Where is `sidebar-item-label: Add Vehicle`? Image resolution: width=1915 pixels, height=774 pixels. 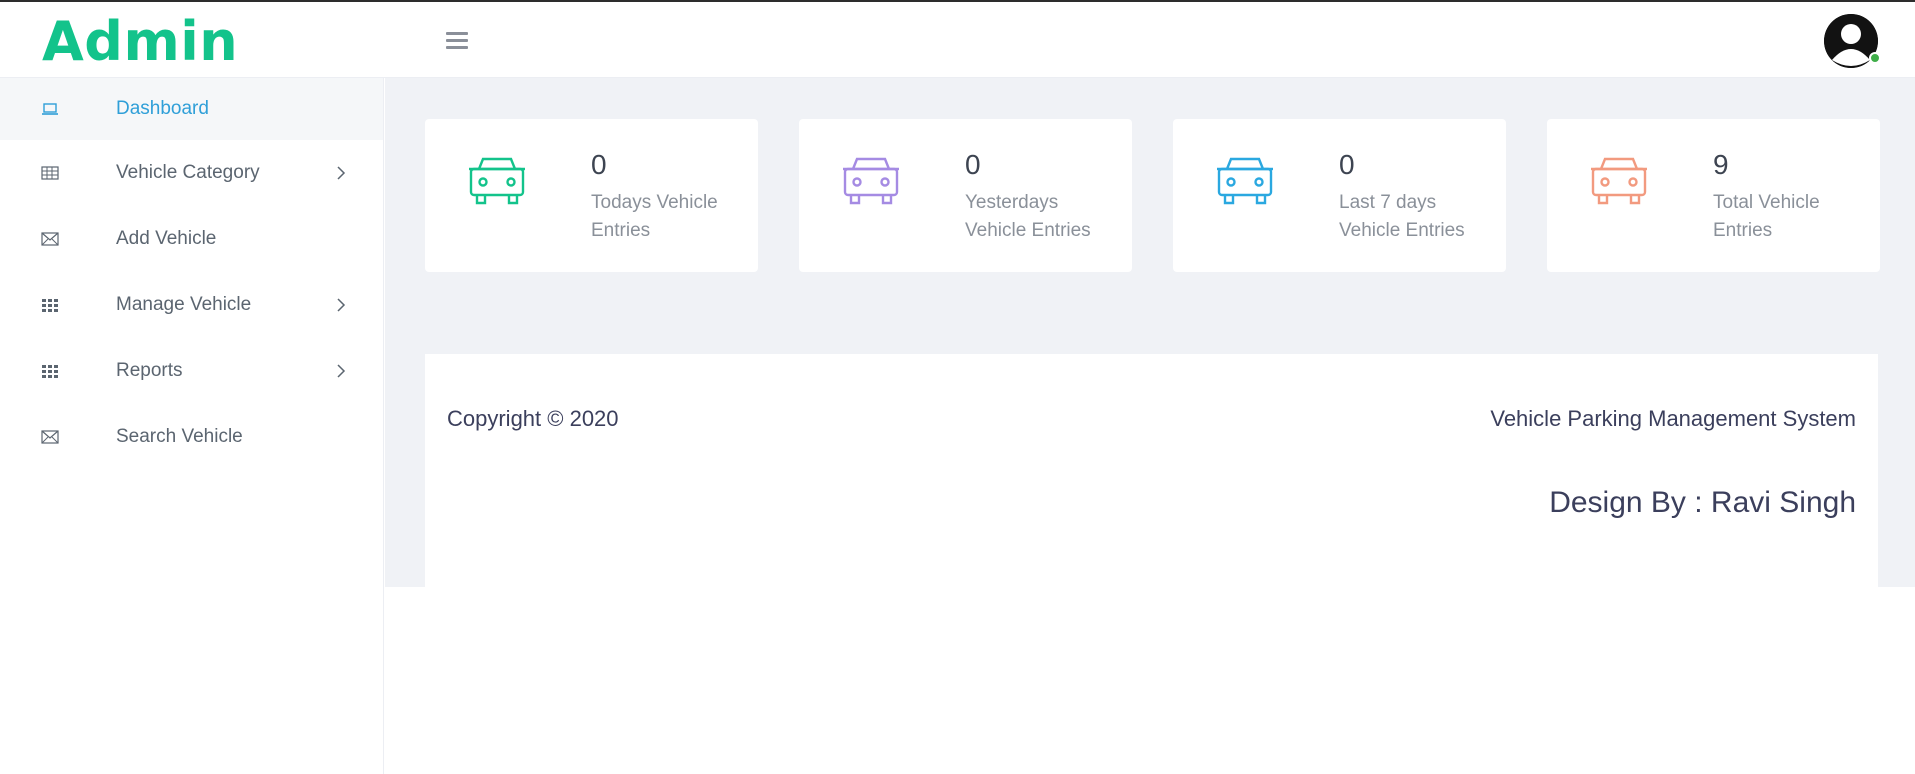
sidebar-item-label: Add Vehicle is located at coordinates (166, 238).